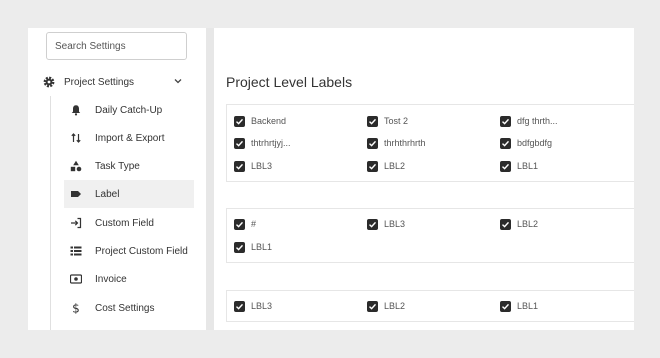 The height and width of the screenshot is (358, 660). What do you see at coordinates (76, 110) in the screenshot?
I see `bell-icon` at bounding box center [76, 110].